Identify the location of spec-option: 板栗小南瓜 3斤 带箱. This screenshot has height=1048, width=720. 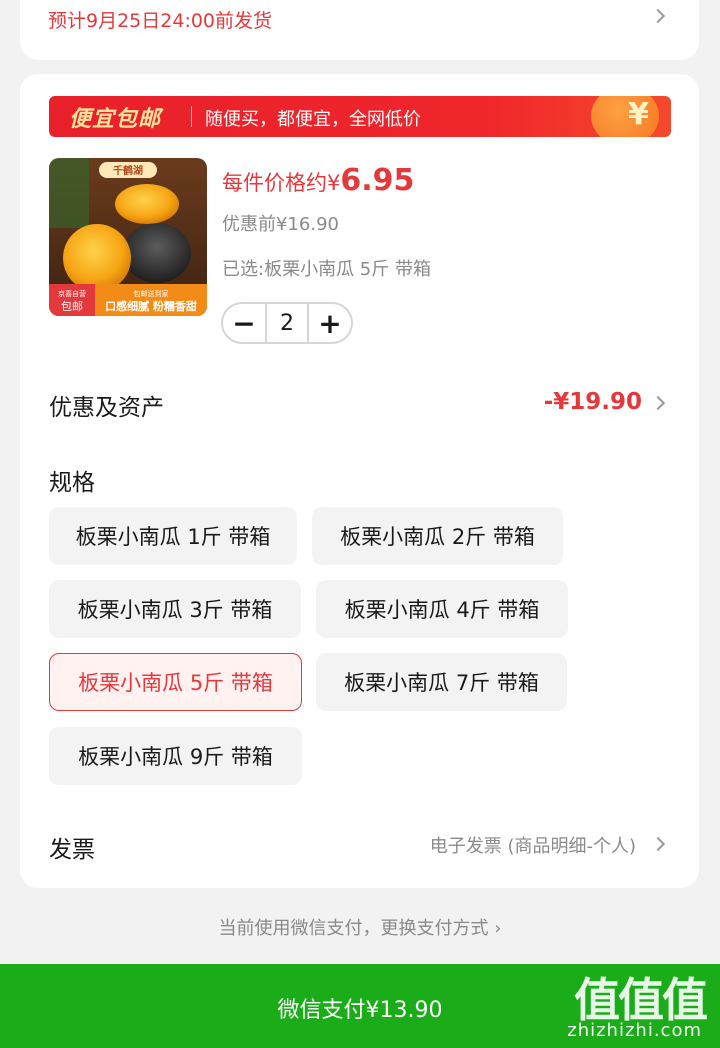
(175, 609).